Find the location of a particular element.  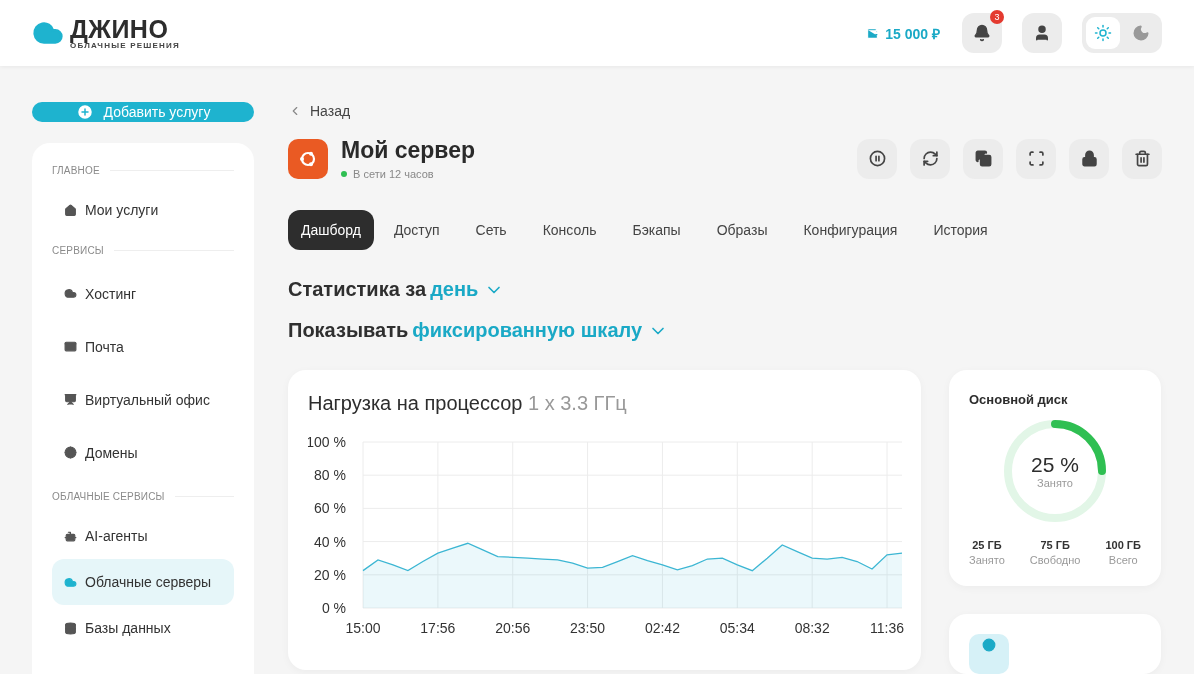

filter-label: Показывать is located at coordinates (348, 330).